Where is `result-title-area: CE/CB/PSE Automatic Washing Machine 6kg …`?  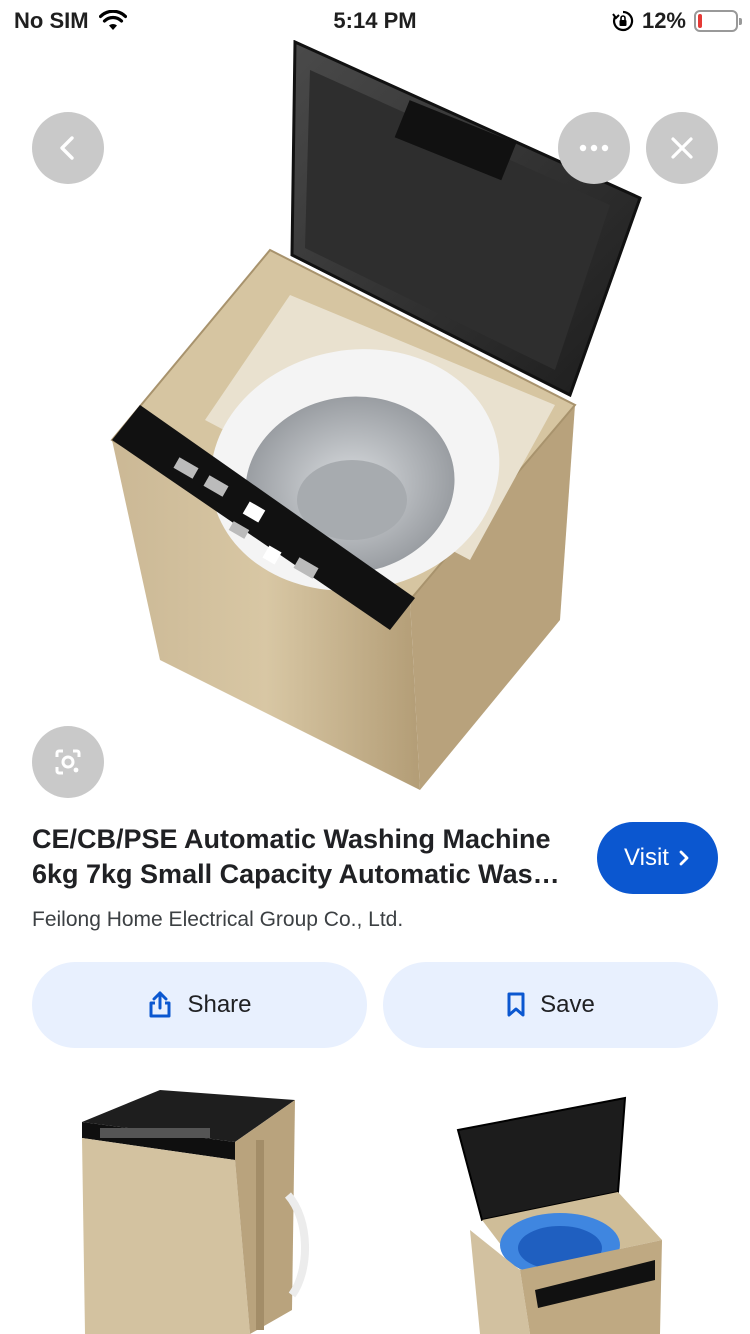 result-title-area: CE/CB/PSE Automatic Washing Machine 6kg … is located at coordinates (307, 857).